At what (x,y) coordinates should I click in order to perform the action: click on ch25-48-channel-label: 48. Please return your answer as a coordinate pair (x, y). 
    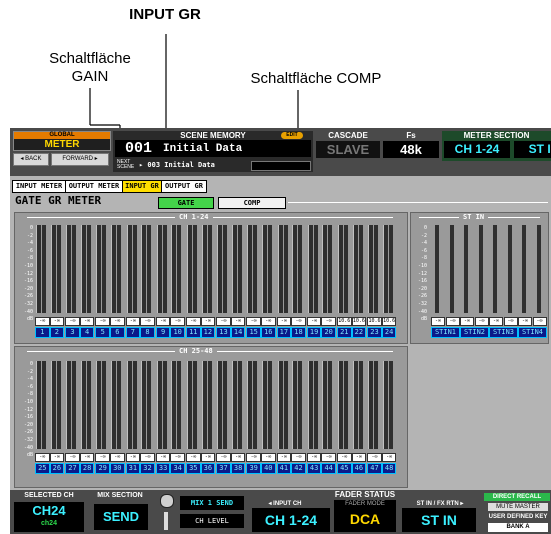
    Looking at the image, I should click on (389, 468).